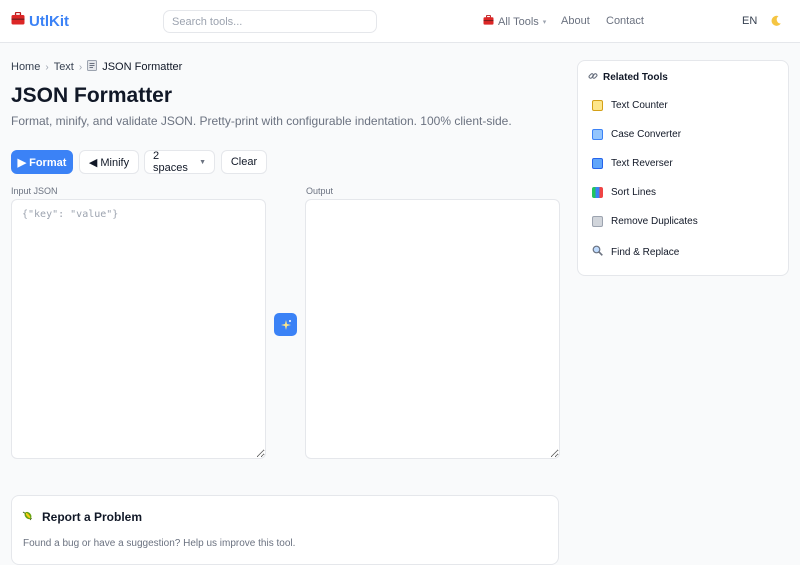  Describe the element at coordinates (593, 77) in the screenshot. I see `link-icon` at that location.